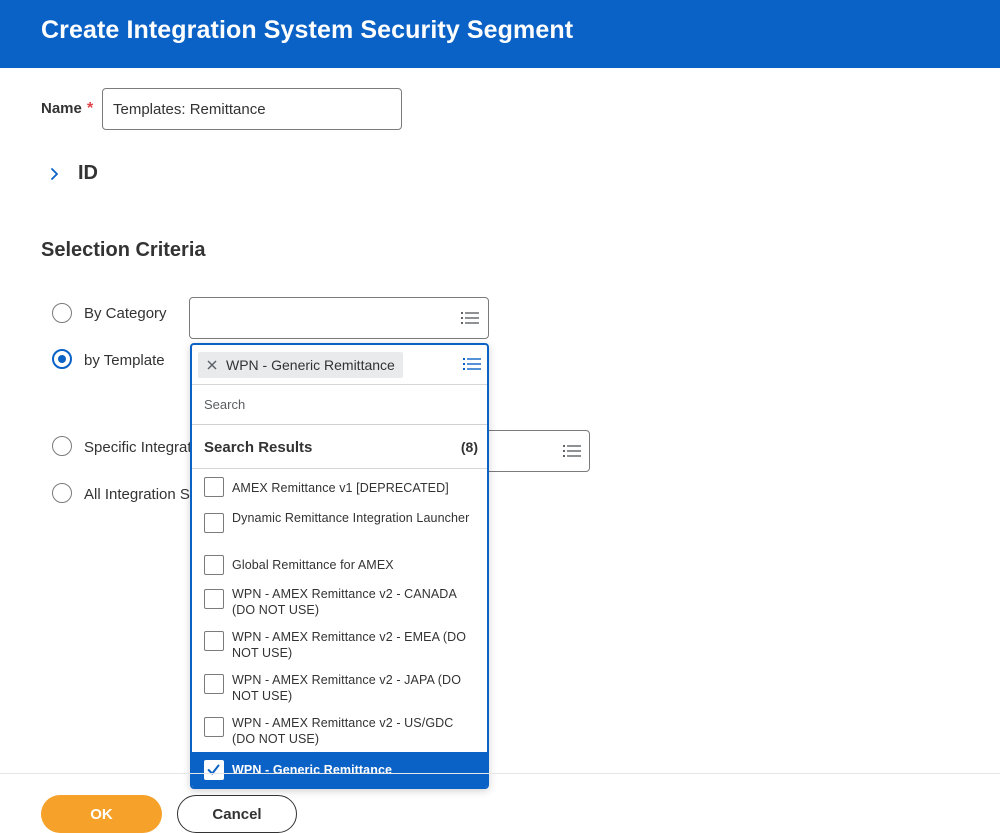  What do you see at coordinates (90, 108) in the screenshot?
I see `required-indicator: *` at bounding box center [90, 108].